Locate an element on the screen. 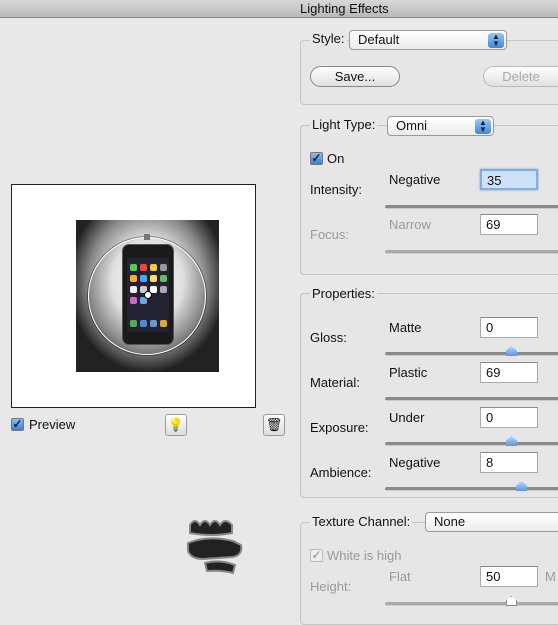 The height and width of the screenshot is (625, 558). focus-input: 69 is located at coordinates (509, 224).